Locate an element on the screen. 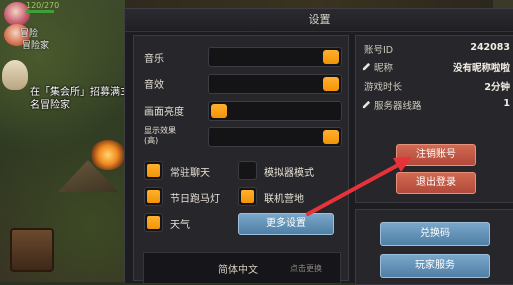  language-value: 简体中文 is located at coordinates (238, 270).